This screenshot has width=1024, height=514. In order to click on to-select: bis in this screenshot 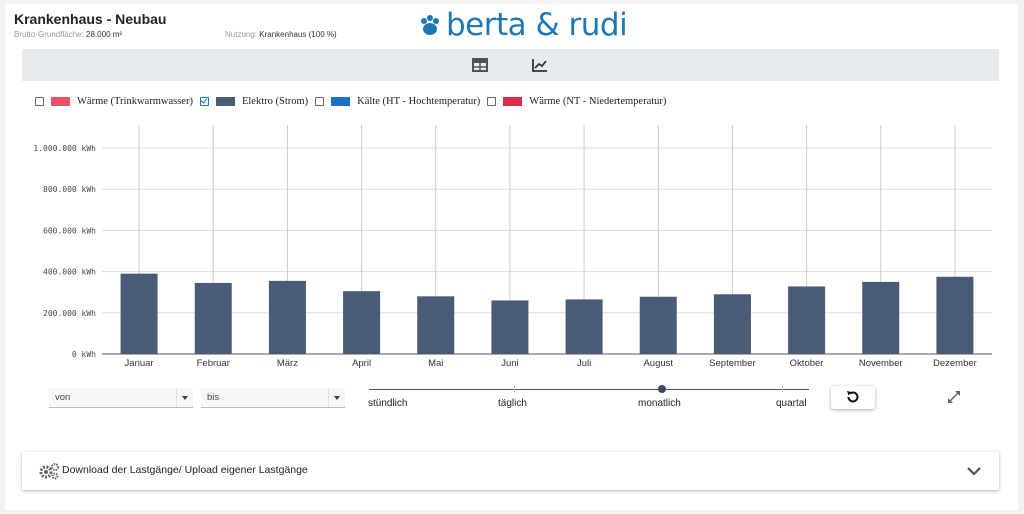, I will do `click(273, 398)`.